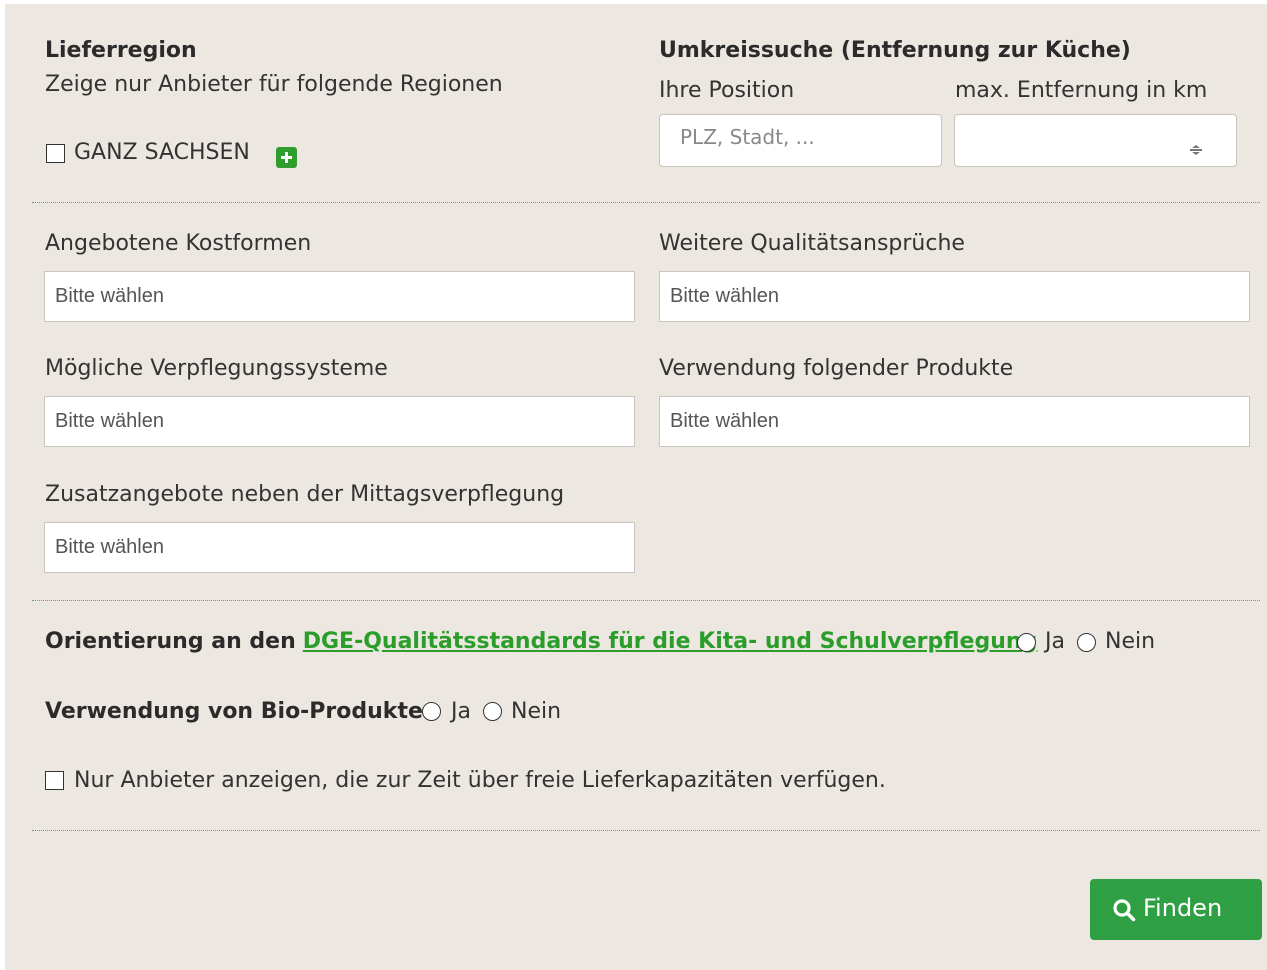 The height and width of the screenshot is (970, 1267). Describe the element at coordinates (1124, 910) in the screenshot. I see `search-icon` at that location.